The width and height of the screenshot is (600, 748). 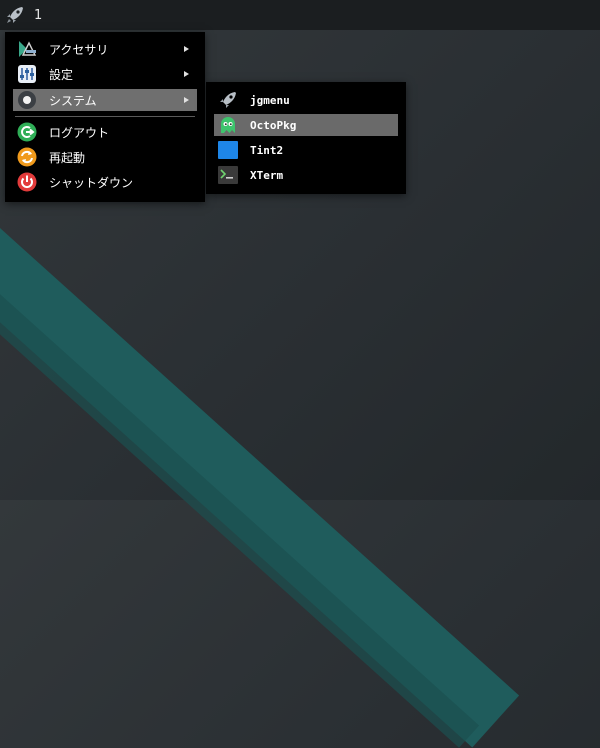 I want to click on submenu-item-label: jgmenu, so click(x=270, y=100).